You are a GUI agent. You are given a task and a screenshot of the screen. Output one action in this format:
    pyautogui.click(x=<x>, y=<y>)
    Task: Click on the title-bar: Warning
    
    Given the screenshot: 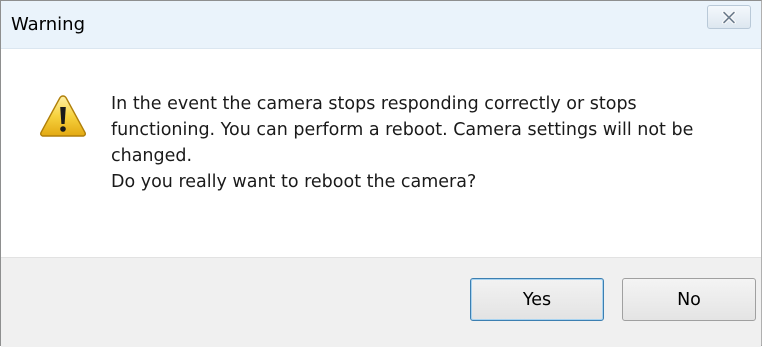 What is the action you would take?
    pyautogui.click(x=381, y=25)
    